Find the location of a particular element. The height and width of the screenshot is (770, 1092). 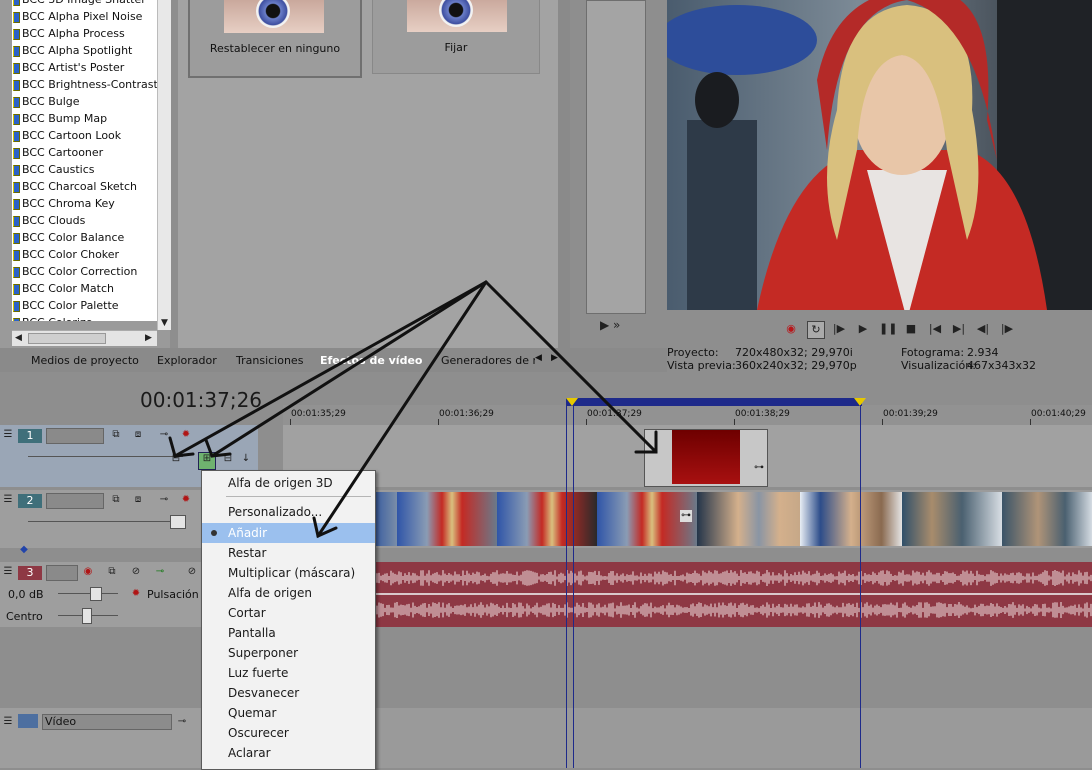

effects-list-item: BCC Cartoon Look is located at coordinates (84, 135).